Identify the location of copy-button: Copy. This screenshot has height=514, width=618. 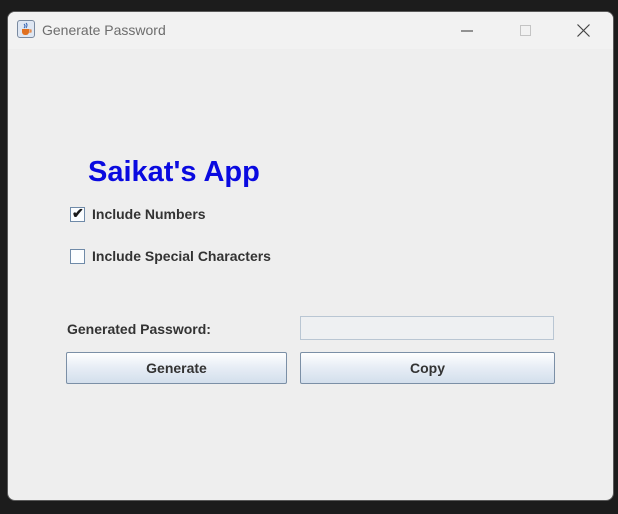
(427, 368).